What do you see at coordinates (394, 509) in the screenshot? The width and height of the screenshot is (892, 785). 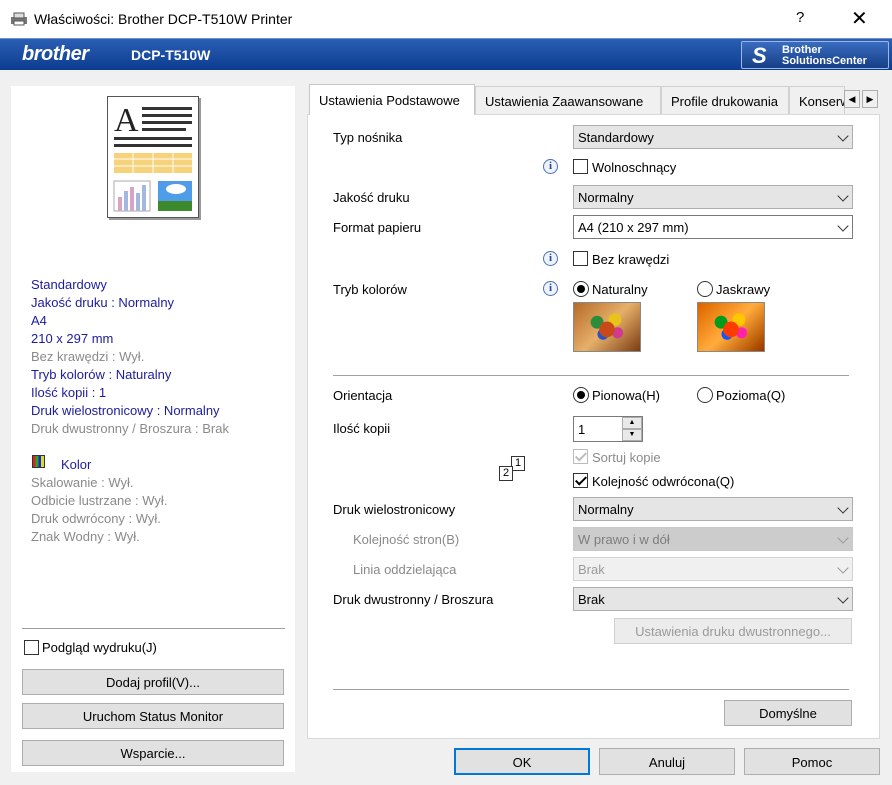 I see `multiple-page-label: Druk wielostronicowy` at bounding box center [394, 509].